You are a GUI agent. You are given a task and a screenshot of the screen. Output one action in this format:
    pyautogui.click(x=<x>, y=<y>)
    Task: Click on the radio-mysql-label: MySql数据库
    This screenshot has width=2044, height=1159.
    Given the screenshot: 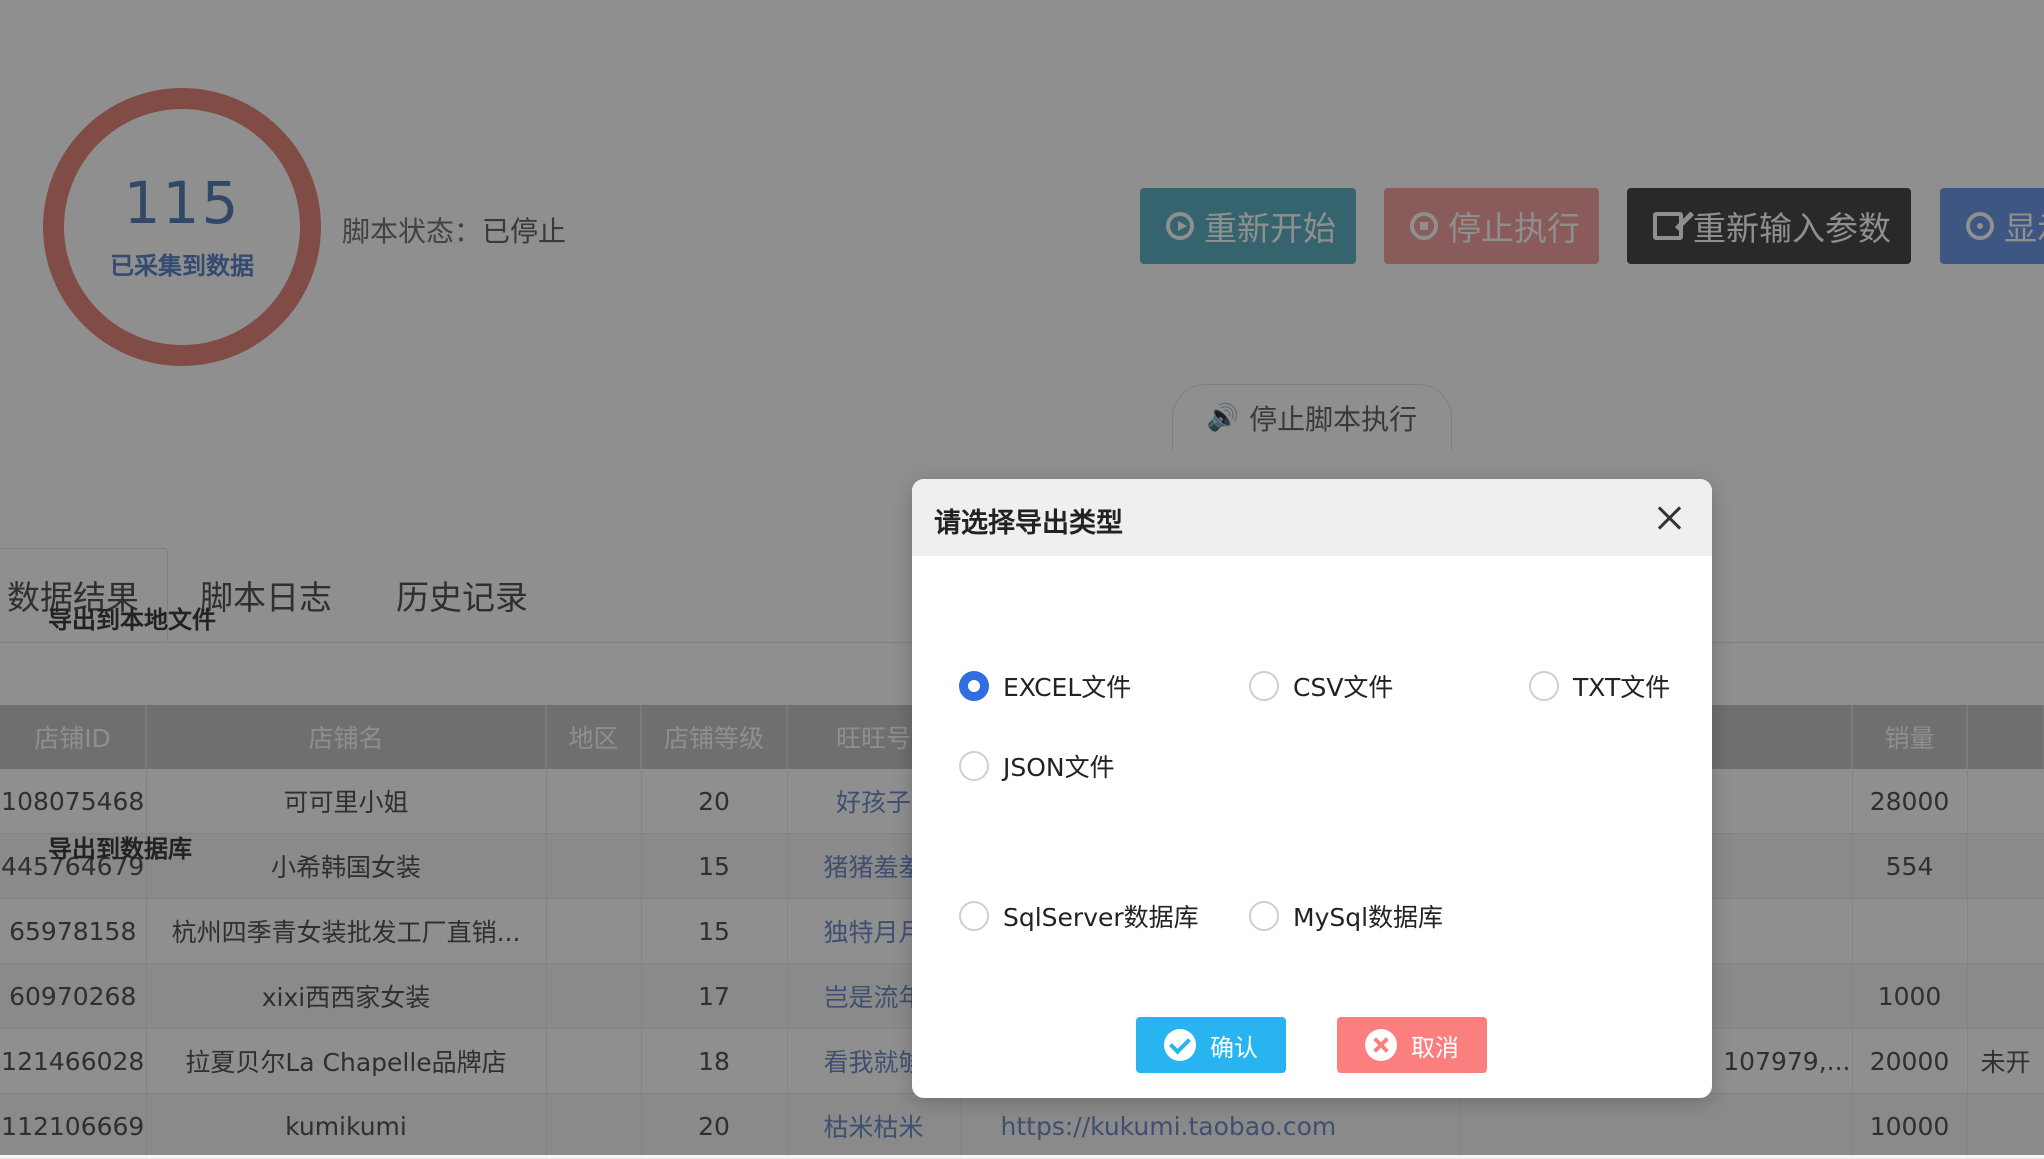 What is the action you would take?
    pyautogui.click(x=1368, y=917)
    